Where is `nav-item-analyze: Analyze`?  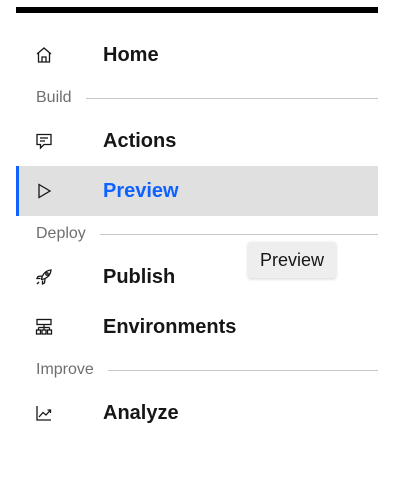
nav-item-analyze: Analyze is located at coordinates (197, 413).